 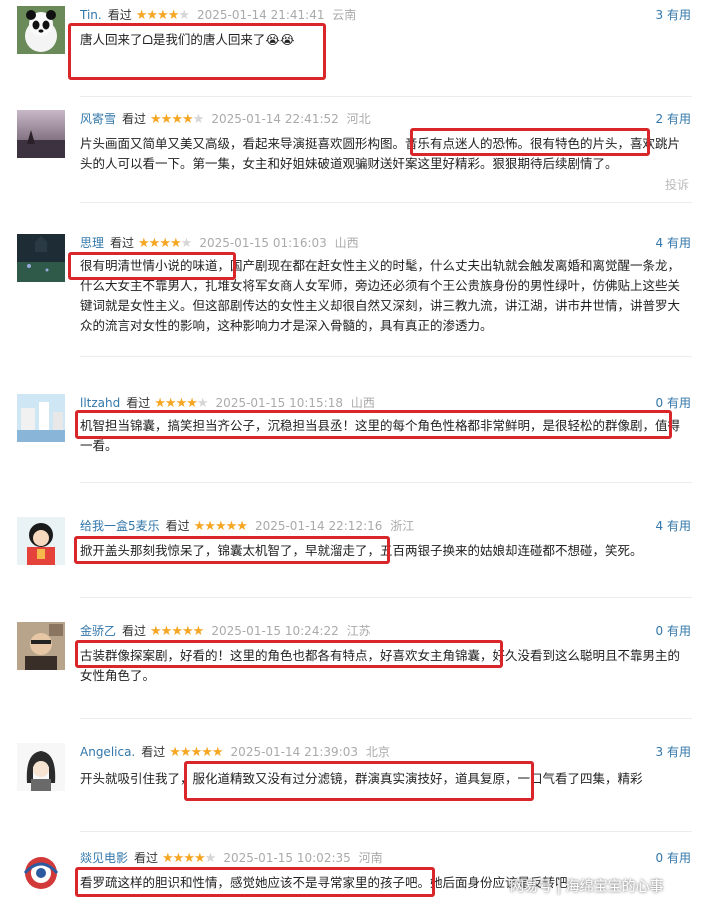 I want to click on comment-time: 2025-01-15 10:15:18, so click(x=279, y=403).